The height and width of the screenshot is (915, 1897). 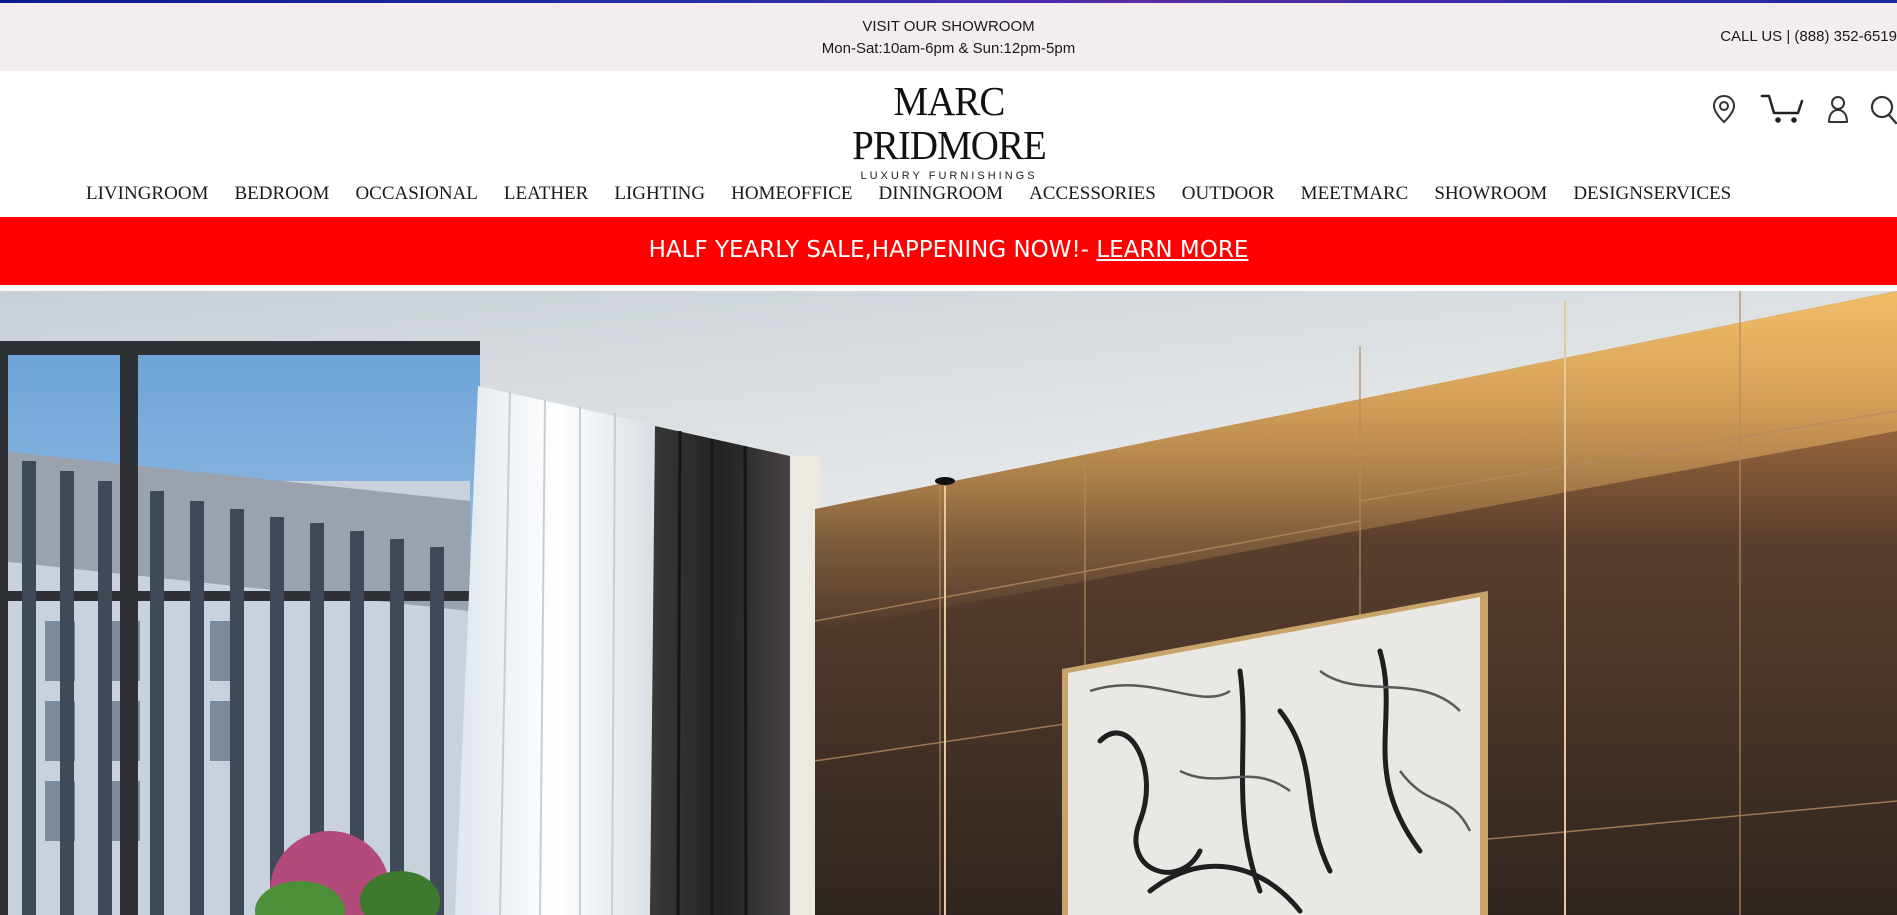 I want to click on learn-more-link: LEARN MORE, so click(x=1172, y=250).